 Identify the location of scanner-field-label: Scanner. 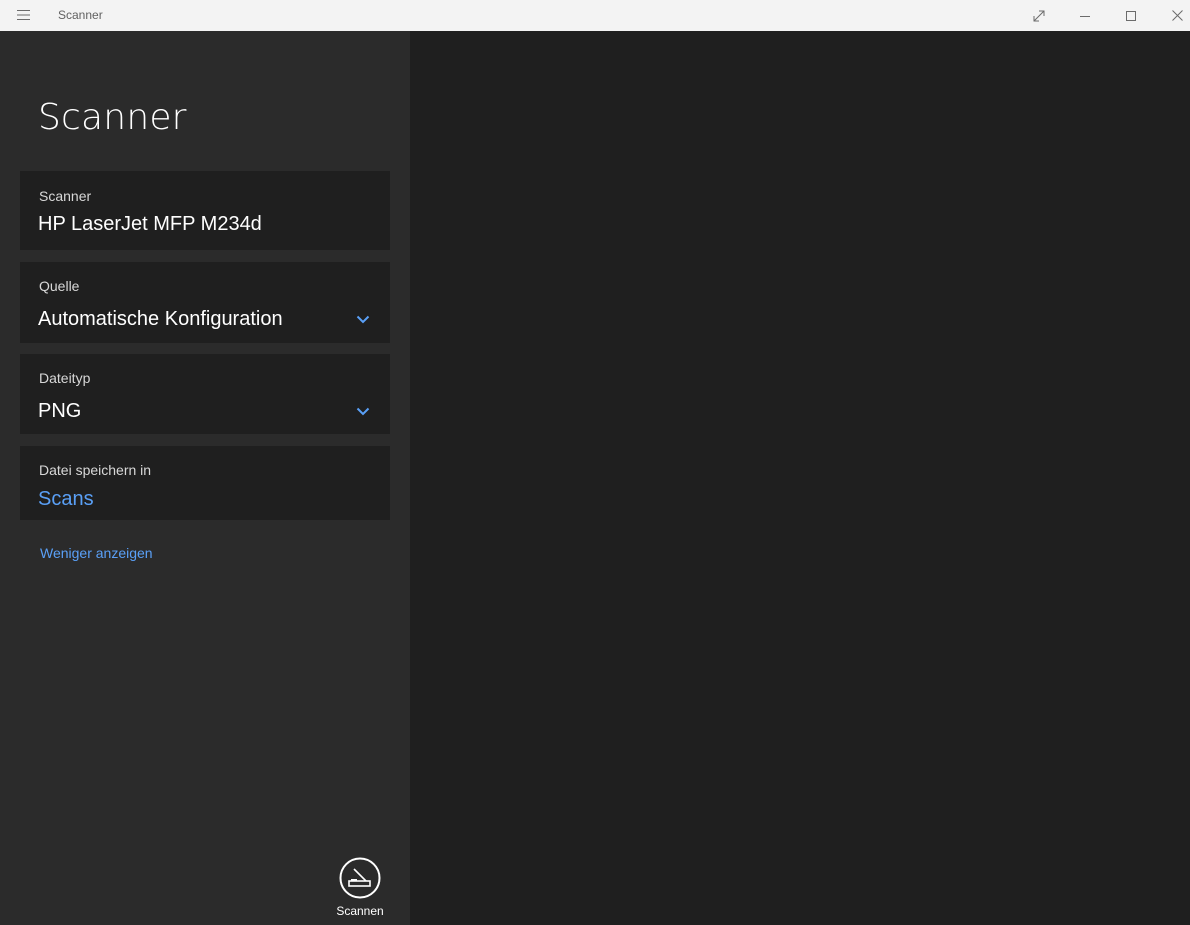
(65, 196).